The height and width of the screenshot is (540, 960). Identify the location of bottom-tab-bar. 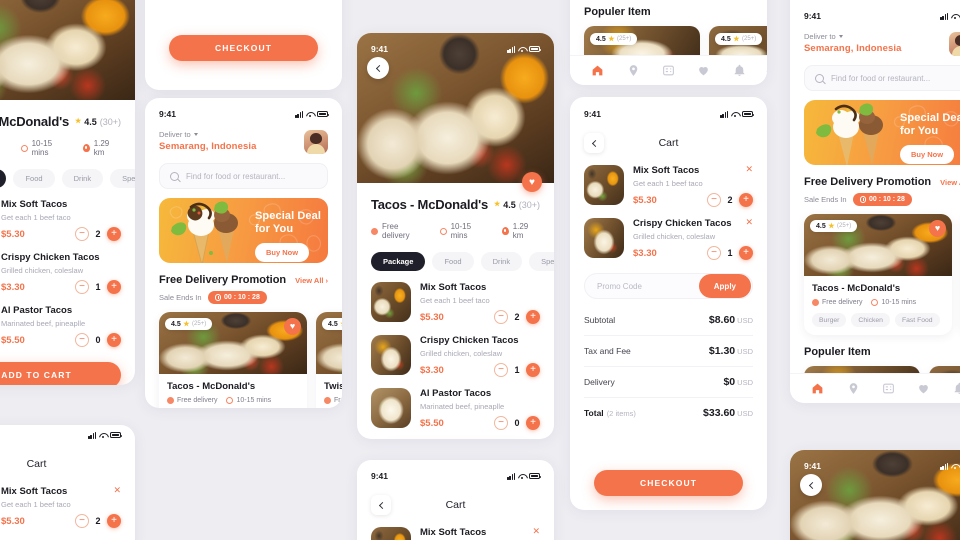
(875, 388).